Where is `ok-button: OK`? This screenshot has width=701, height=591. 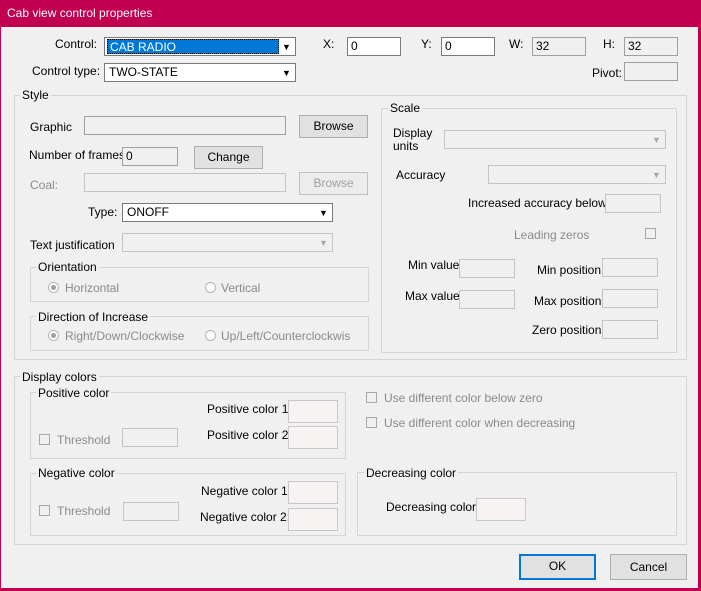 ok-button: OK is located at coordinates (557, 567).